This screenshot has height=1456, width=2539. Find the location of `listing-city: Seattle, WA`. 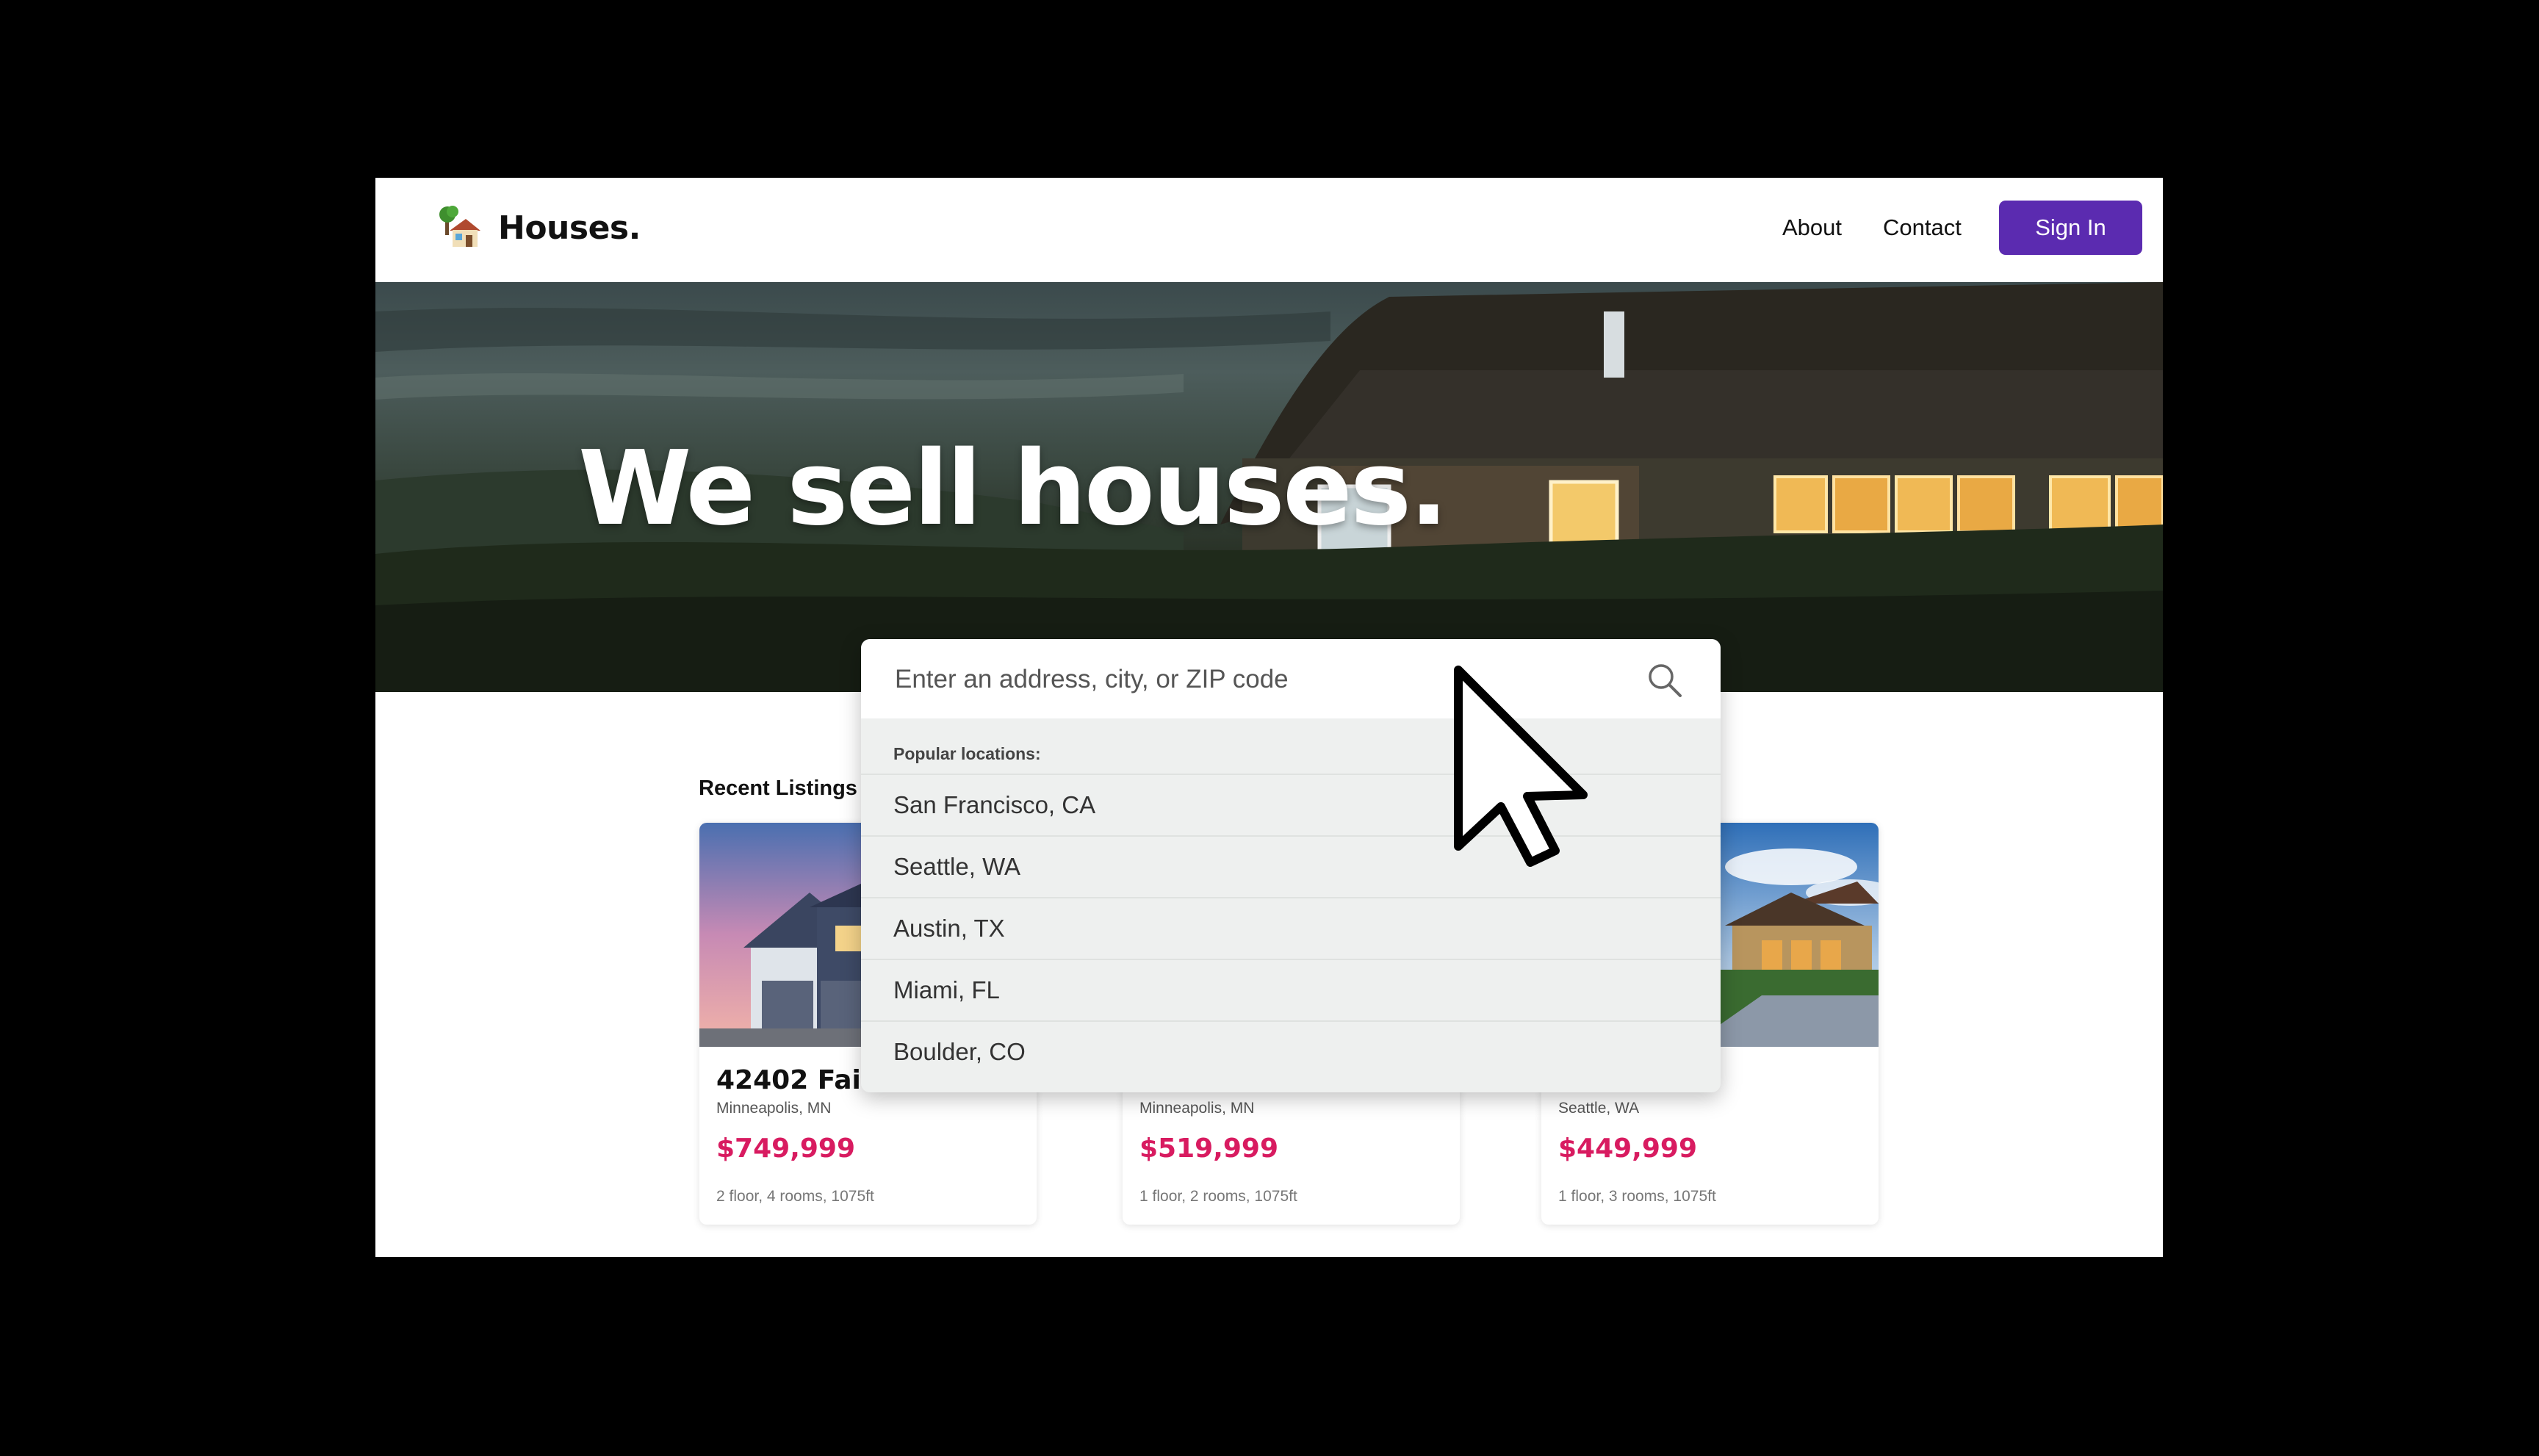

listing-city: Seattle, WA is located at coordinates (1599, 1108).